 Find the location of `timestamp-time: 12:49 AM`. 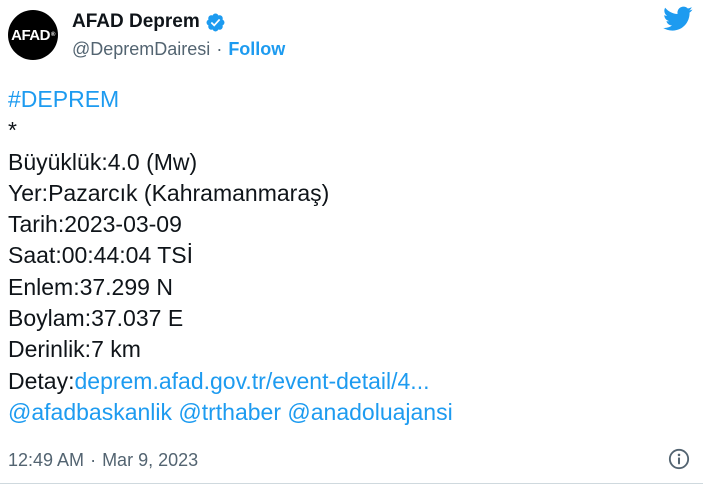

timestamp-time: 12:49 AM is located at coordinates (46, 459).